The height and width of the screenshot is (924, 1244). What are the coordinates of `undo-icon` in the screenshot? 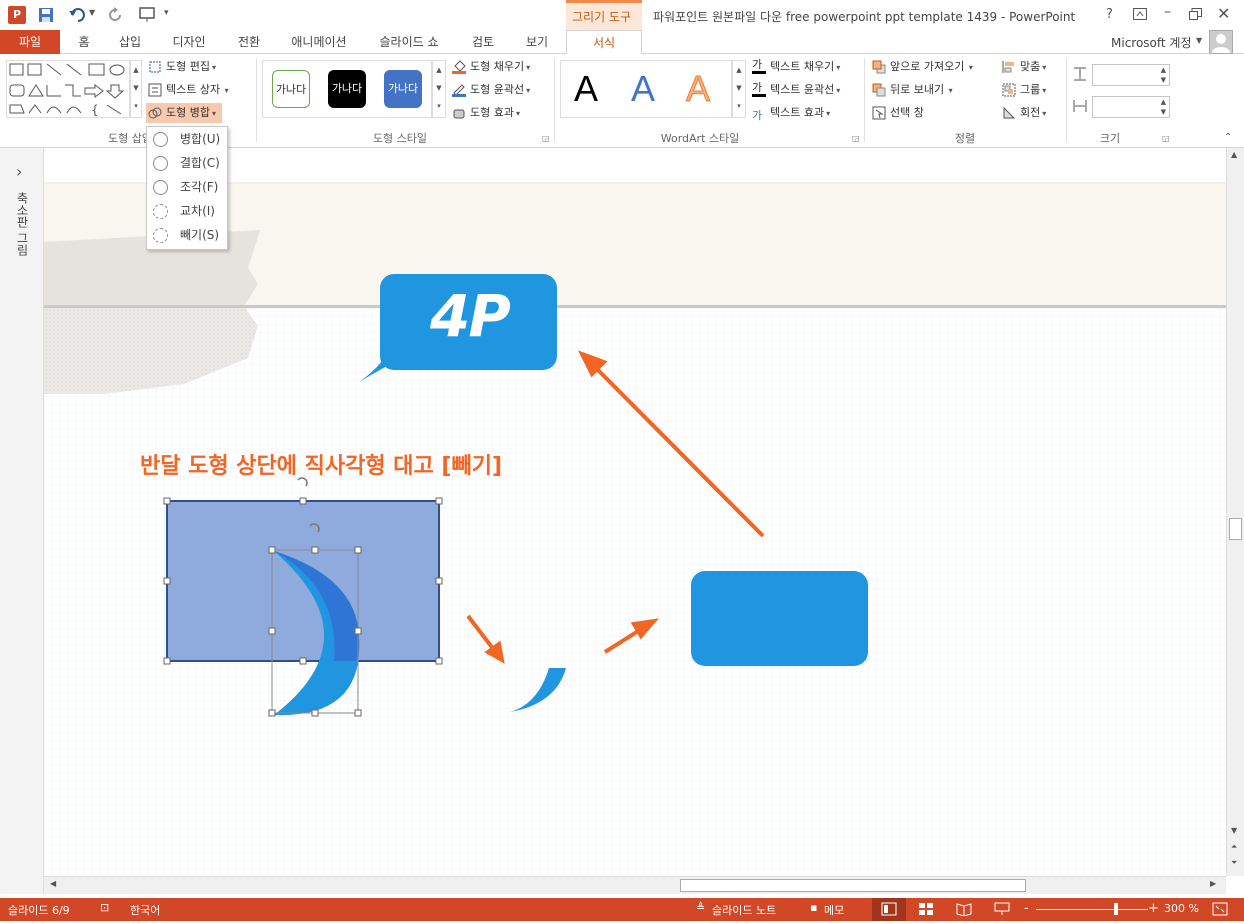 It's located at (77, 15).